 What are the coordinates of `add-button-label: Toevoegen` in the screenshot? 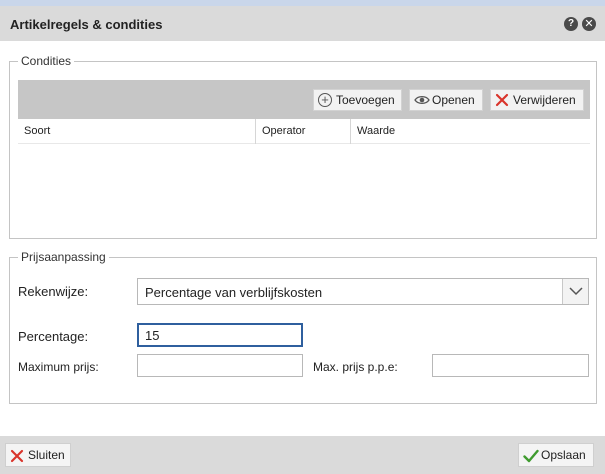 It's located at (365, 100).